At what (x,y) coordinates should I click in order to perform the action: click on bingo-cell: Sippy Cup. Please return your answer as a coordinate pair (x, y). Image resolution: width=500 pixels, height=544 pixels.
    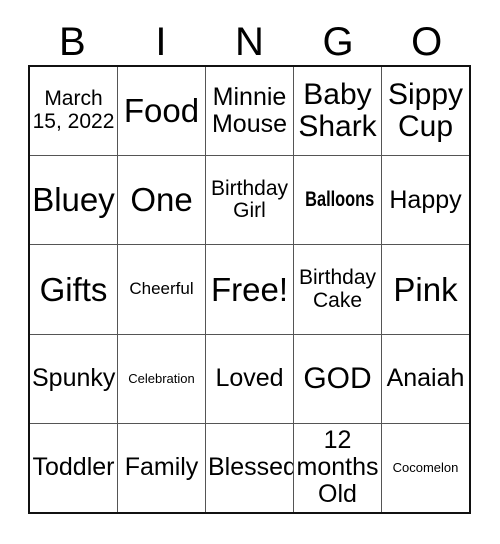
    Looking at the image, I should click on (425, 111).